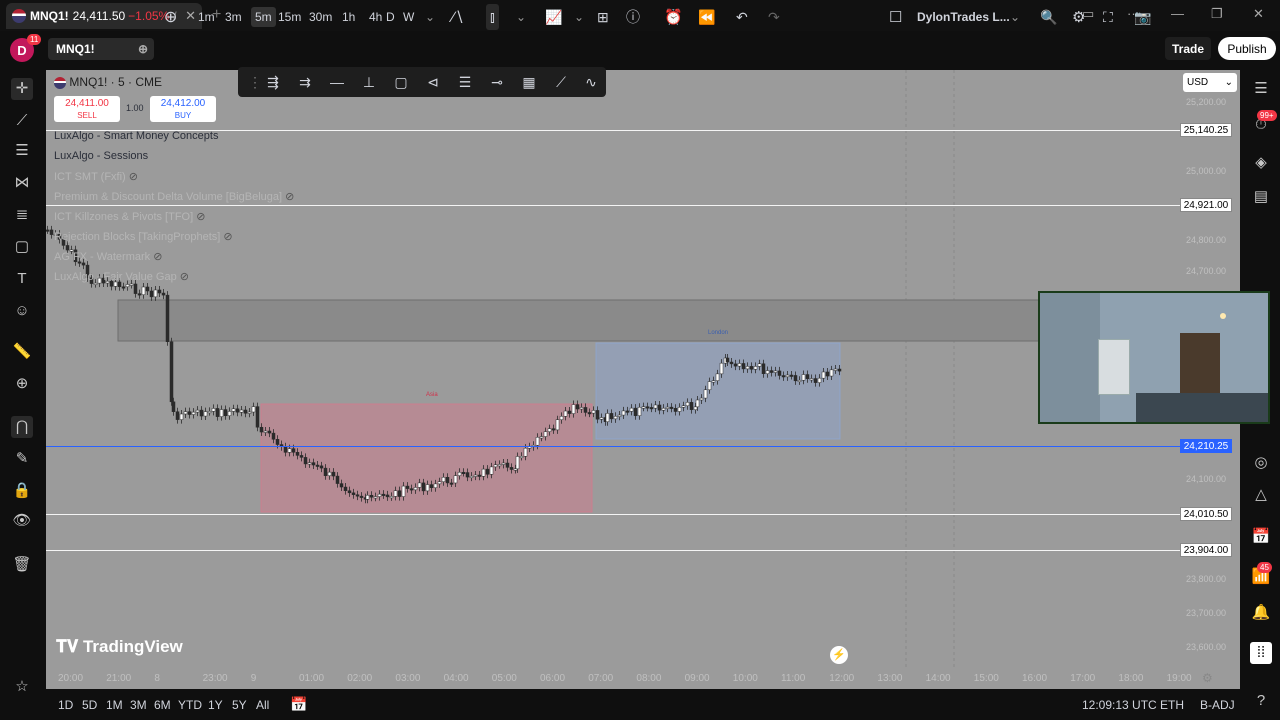  I want to click on symbol-search: MNQ1! ⊕, so click(101, 49).